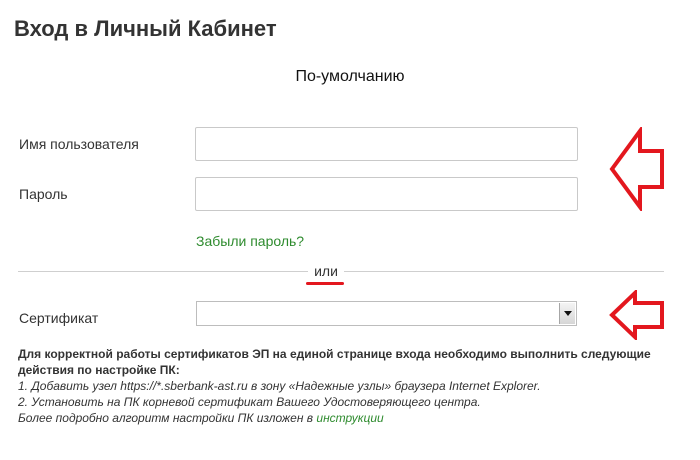 The width and height of the screenshot is (700, 460). Describe the element at coordinates (250, 241) in the screenshot. I see `forgot-password-link: Забыли пароль?` at that location.